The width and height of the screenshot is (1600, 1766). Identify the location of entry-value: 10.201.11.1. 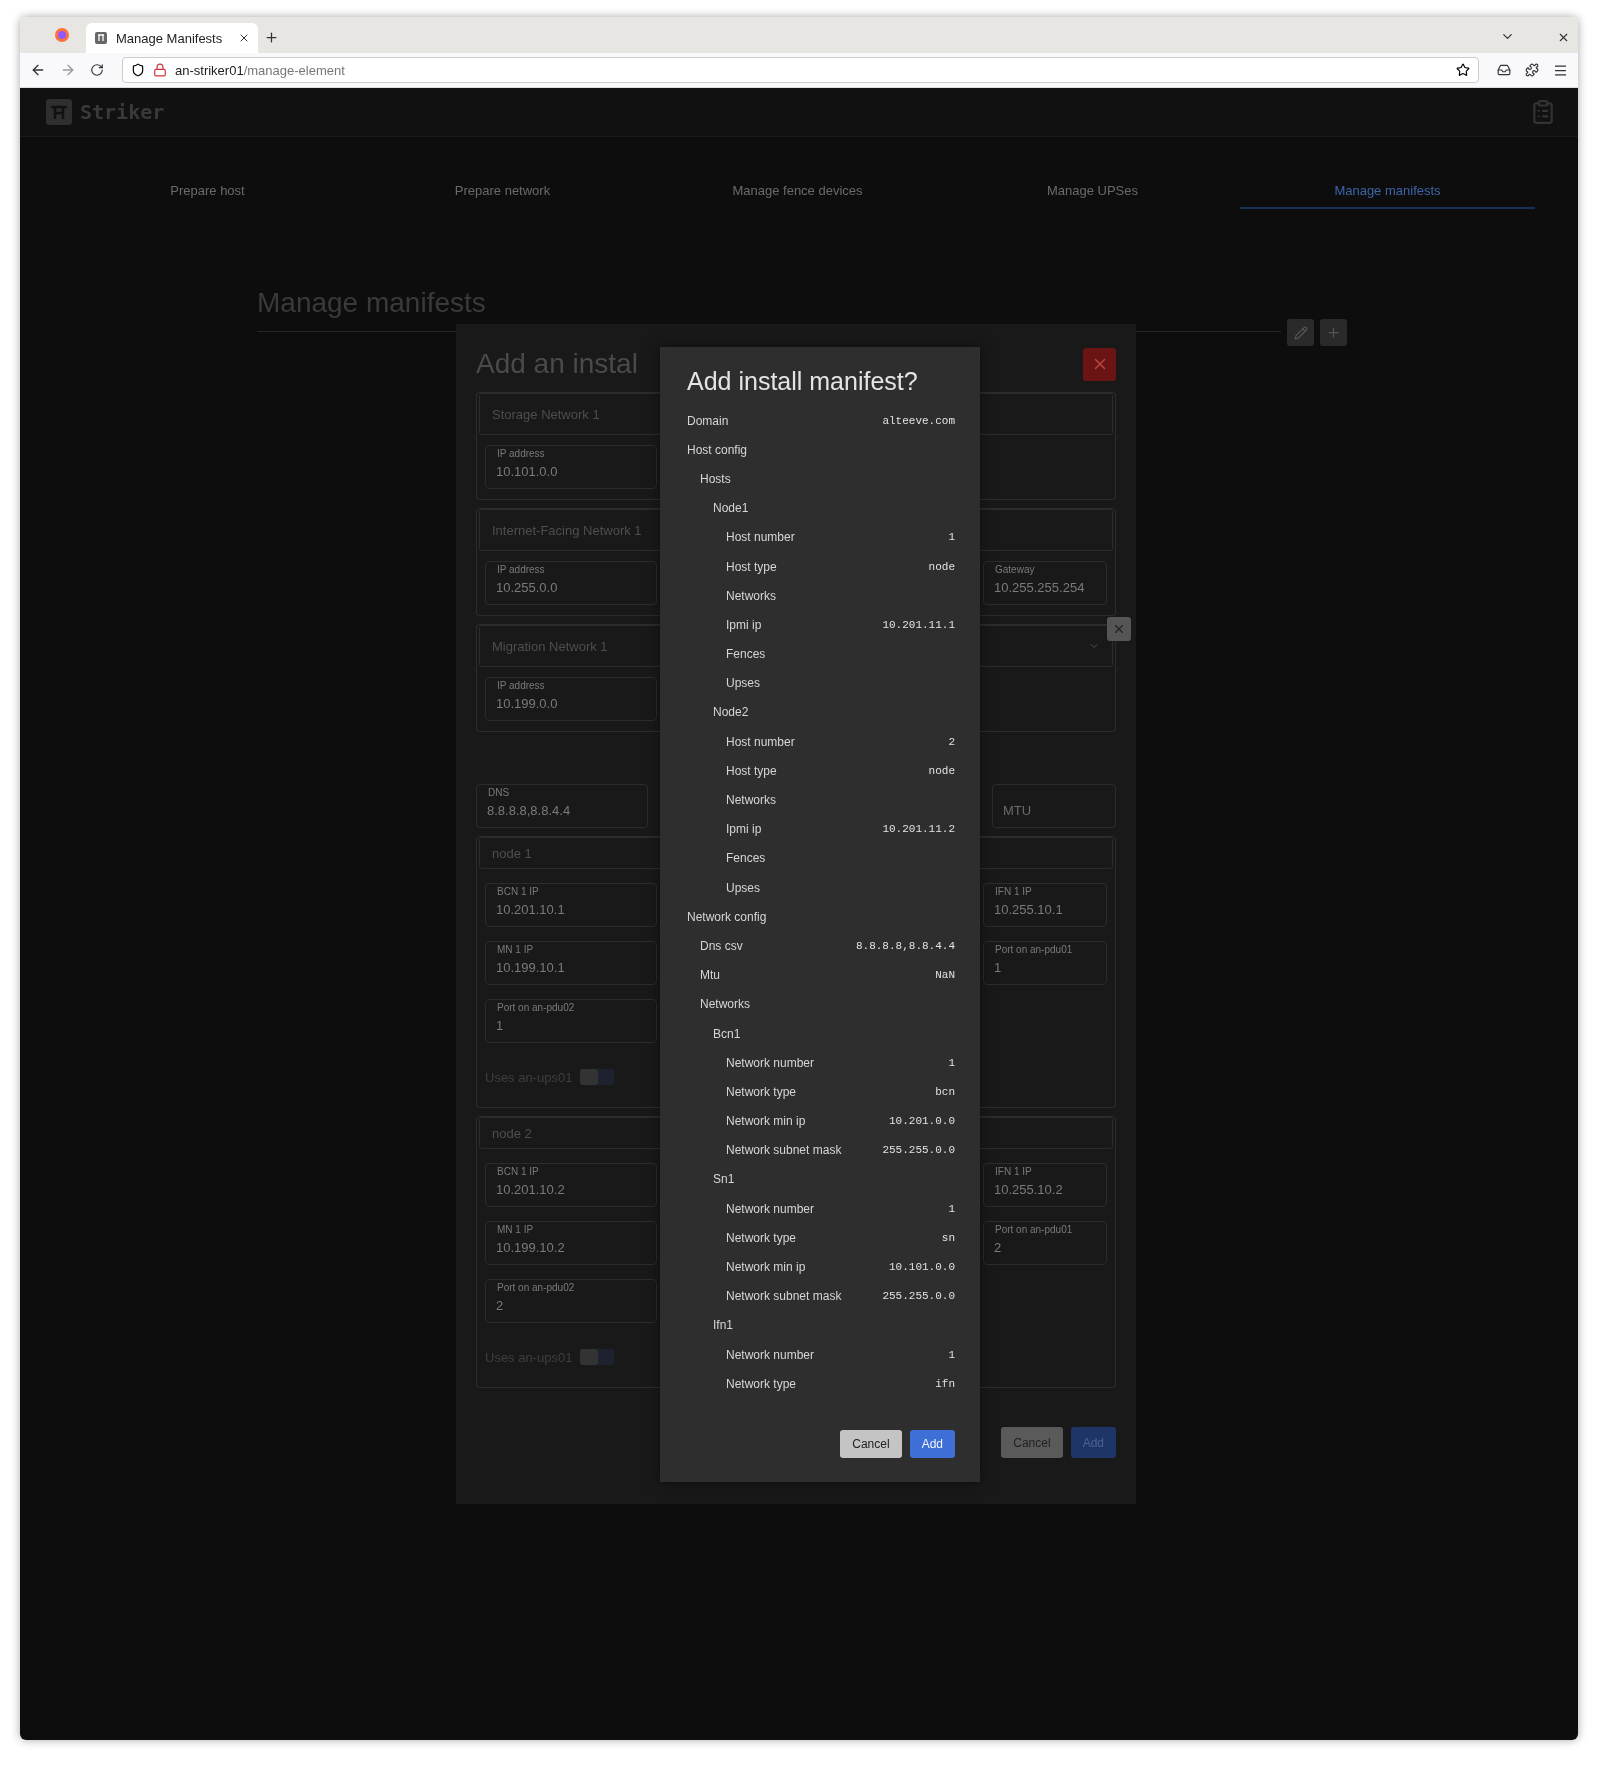
(918, 624).